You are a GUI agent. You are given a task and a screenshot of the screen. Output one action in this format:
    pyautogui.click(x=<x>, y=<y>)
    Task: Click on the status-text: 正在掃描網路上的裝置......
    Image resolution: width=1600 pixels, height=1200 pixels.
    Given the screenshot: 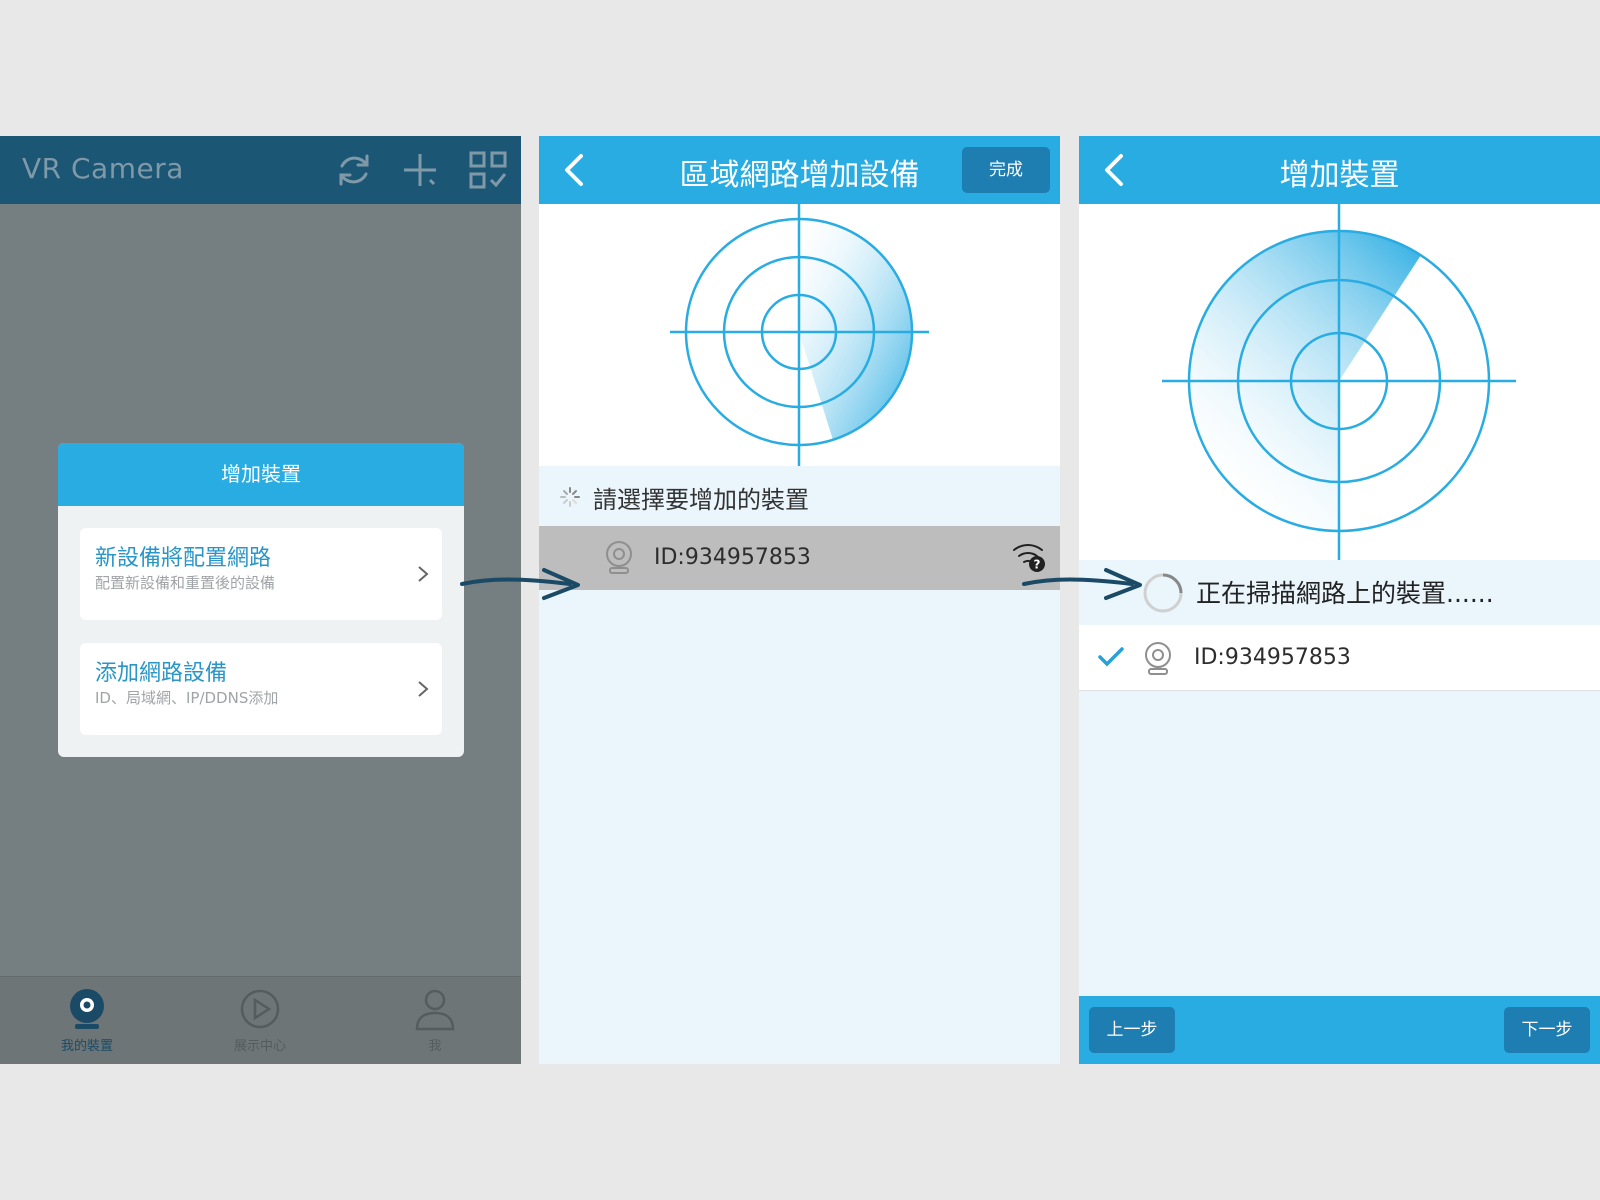 What is the action you would take?
    pyautogui.click(x=1345, y=593)
    